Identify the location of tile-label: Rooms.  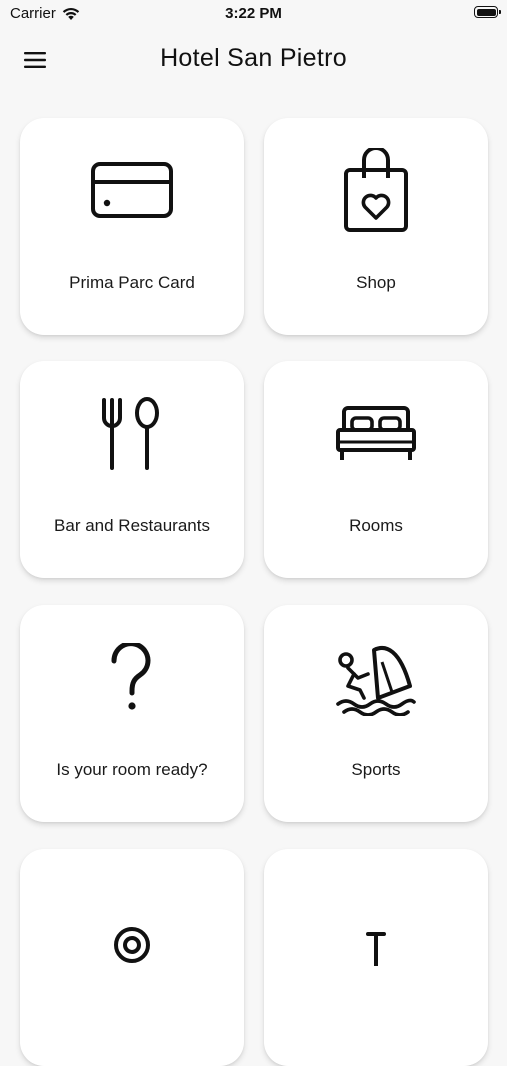
(376, 525).